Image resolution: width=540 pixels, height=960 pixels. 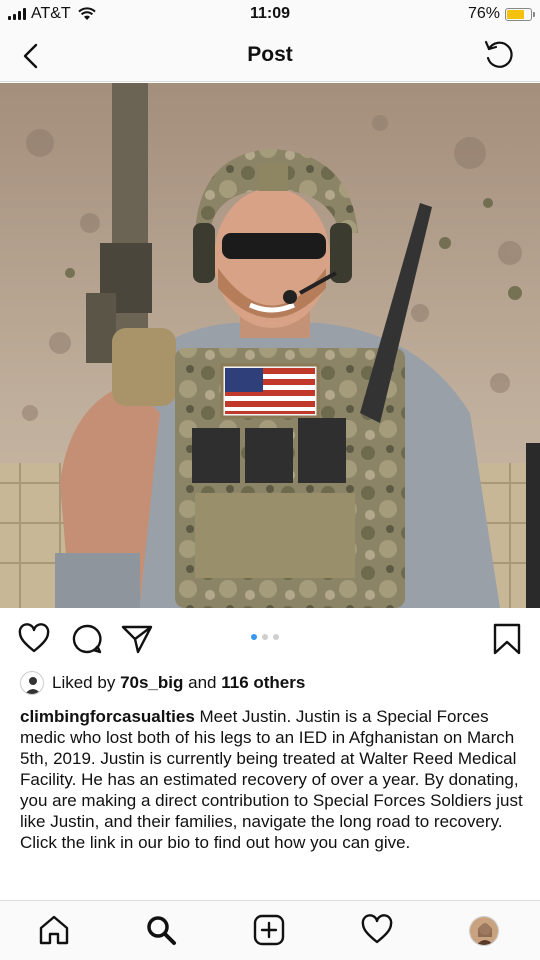 I want to click on likes-user: 70s_big, so click(x=151, y=683).